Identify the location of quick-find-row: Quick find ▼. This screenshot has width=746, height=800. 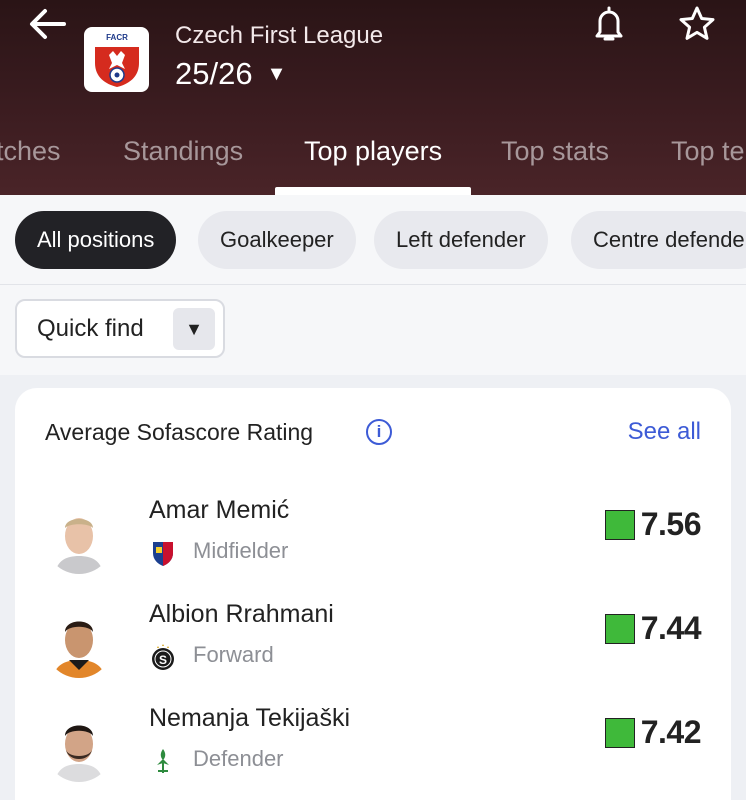
(373, 330).